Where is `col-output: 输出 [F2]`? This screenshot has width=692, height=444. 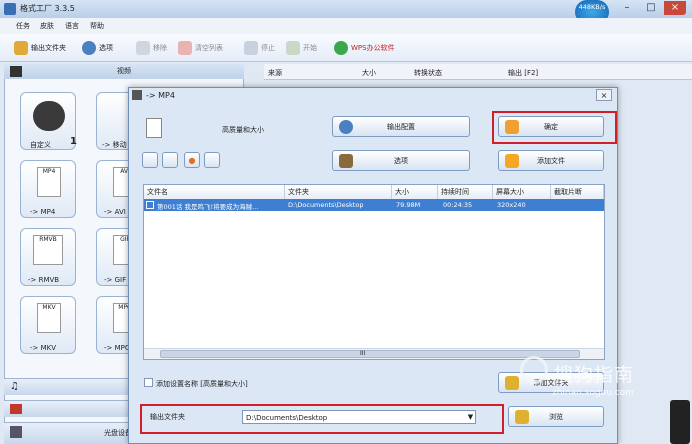
col-output: 输出 [F2] is located at coordinates (523, 73).